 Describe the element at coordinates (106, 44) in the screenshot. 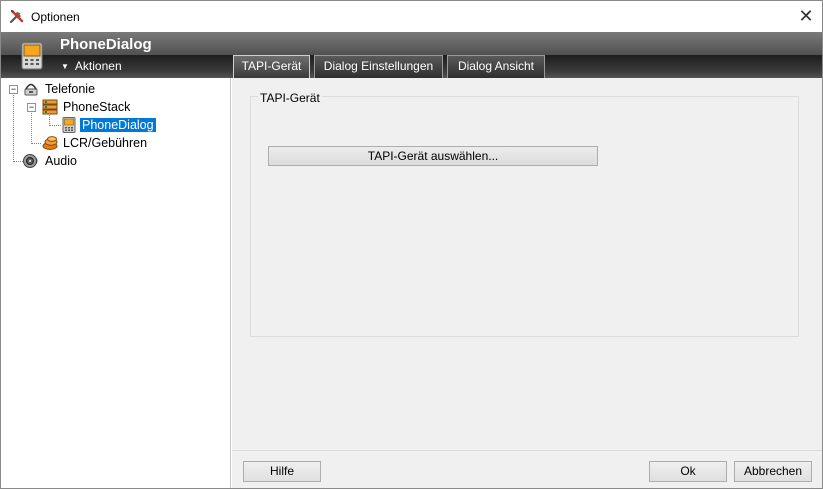

I see `app-title: PhoneDialog` at that location.